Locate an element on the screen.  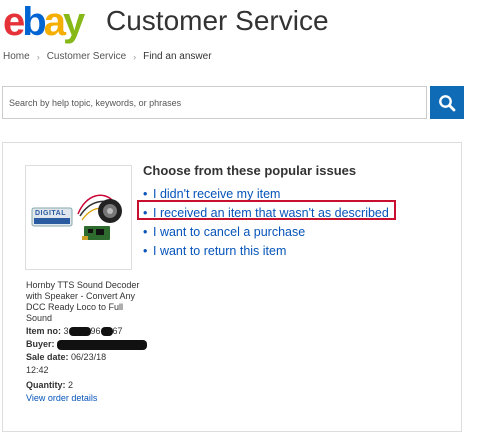
breadcrumb-current: Find an answer is located at coordinates (177, 56).